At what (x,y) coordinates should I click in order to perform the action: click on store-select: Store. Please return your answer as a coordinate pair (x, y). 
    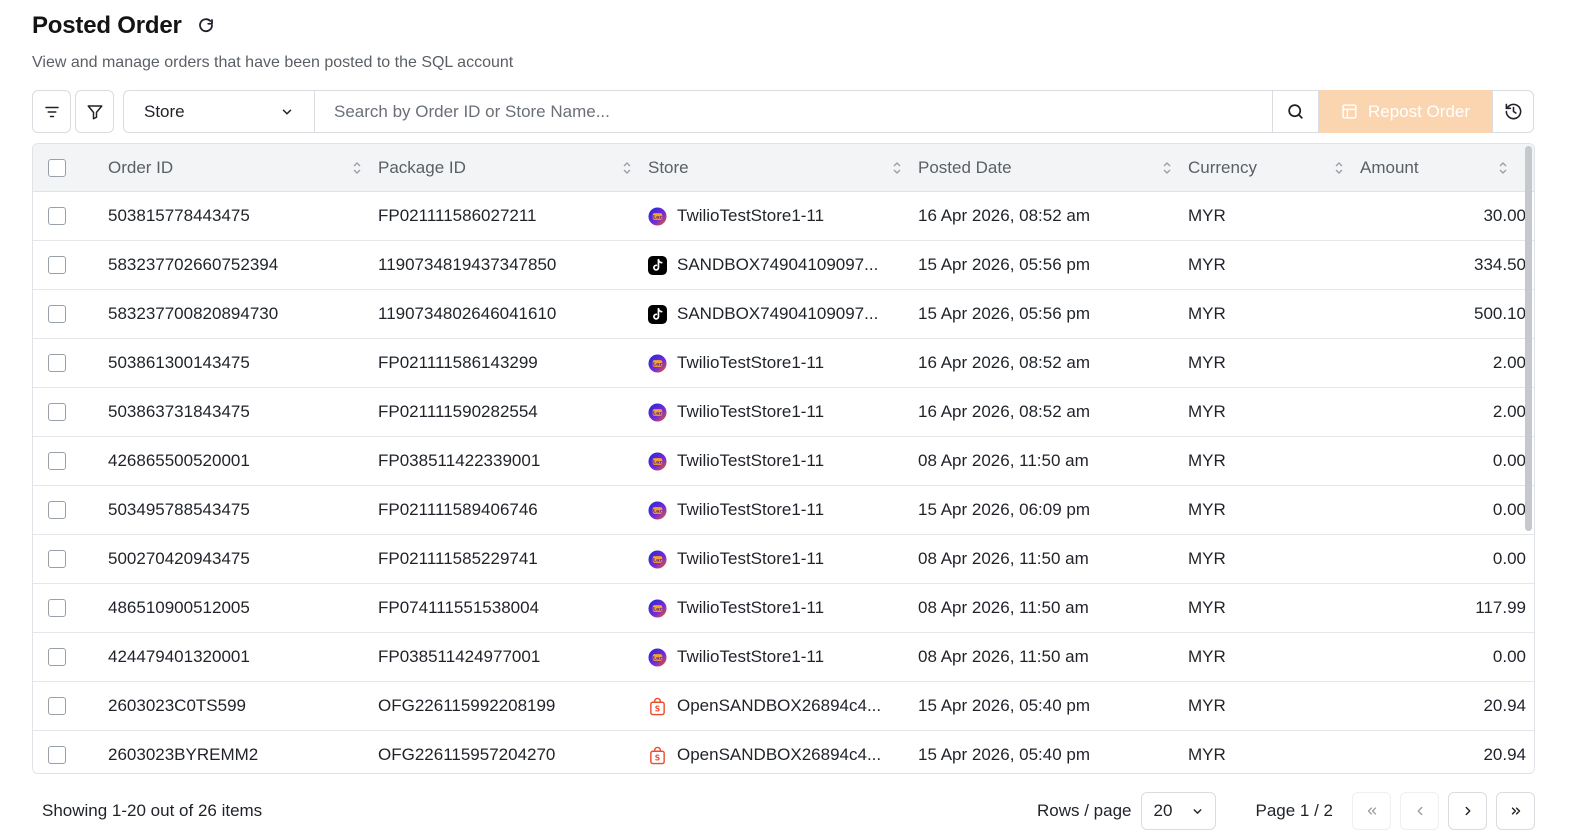
    Looking at the image, I should click on (218, 111).